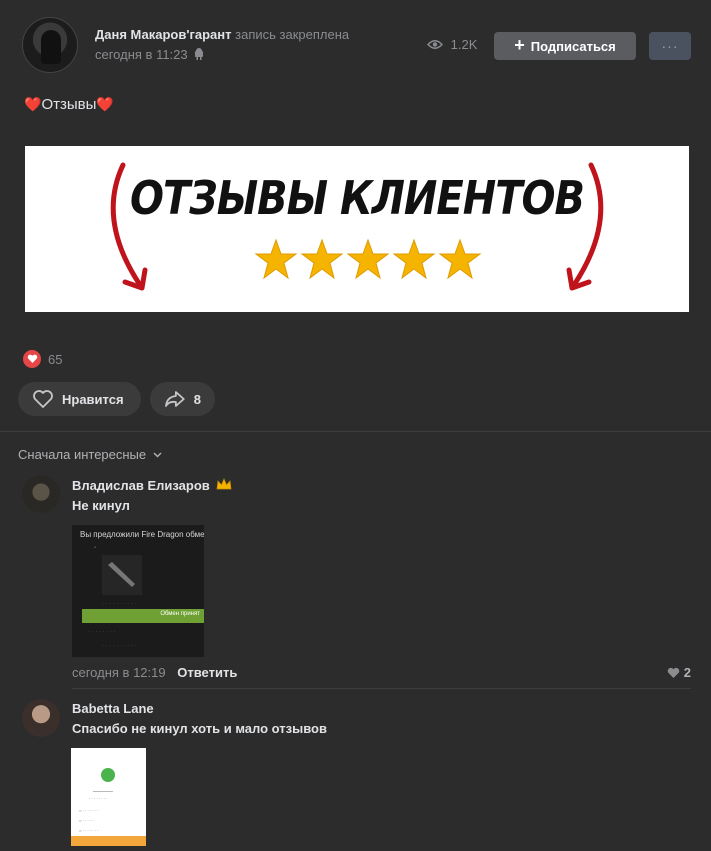 The height and width of the screenshot is (851, 711). I want to click on more-options-button: ···, so click(670, 46).